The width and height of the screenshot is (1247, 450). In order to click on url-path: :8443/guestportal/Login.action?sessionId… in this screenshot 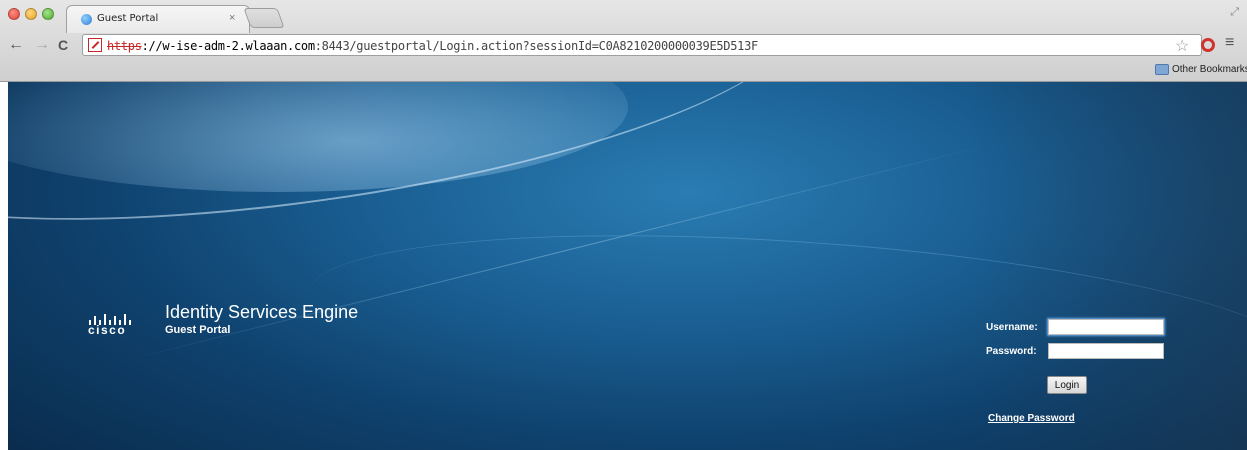, I will do `click(536, 46)`.